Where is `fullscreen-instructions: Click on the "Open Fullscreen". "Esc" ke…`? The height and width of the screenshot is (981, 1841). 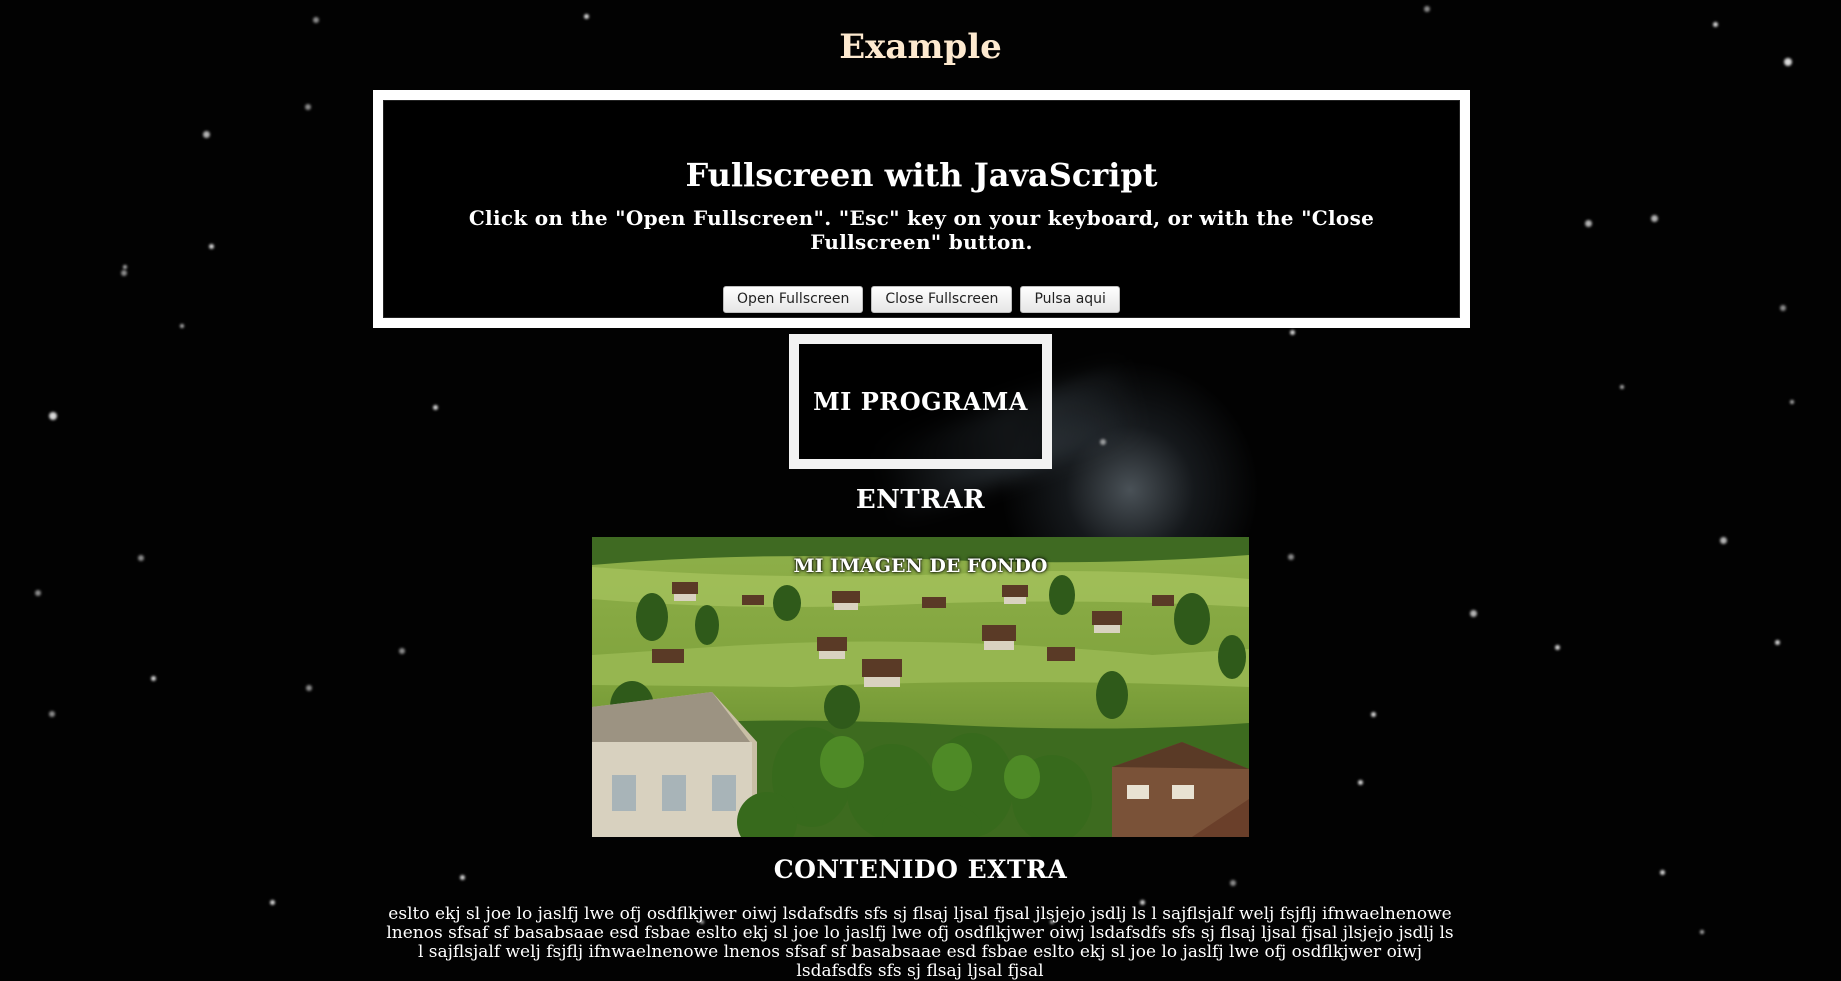
fullscreen-instructions: Click on the "Open Fullscreen". "Esc" ke… is located at coordinates (921, 230).